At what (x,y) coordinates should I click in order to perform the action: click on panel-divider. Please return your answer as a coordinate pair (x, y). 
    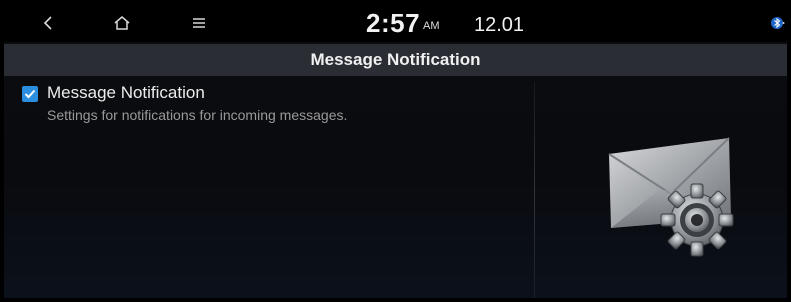
    Looking at the image, I should click on (534, 190).